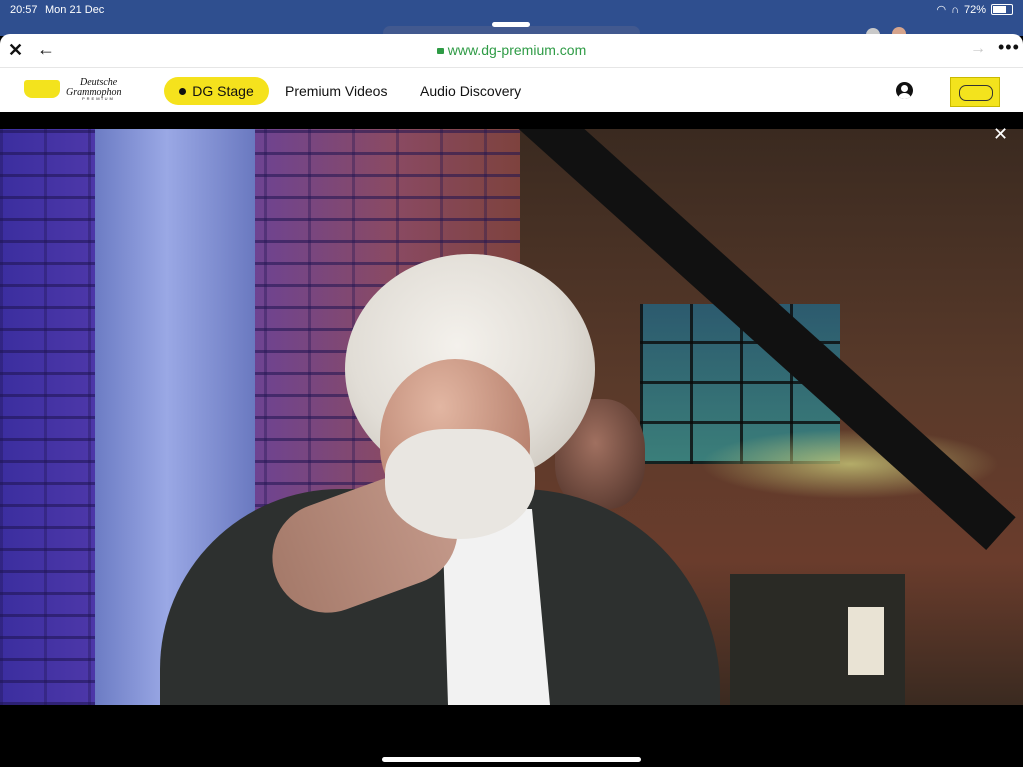 The image size is (1023, 767). What do you see at coordinates (866, 641) in the screenshot?
I see `video-sheet-music` at bounding box center [866, 641].